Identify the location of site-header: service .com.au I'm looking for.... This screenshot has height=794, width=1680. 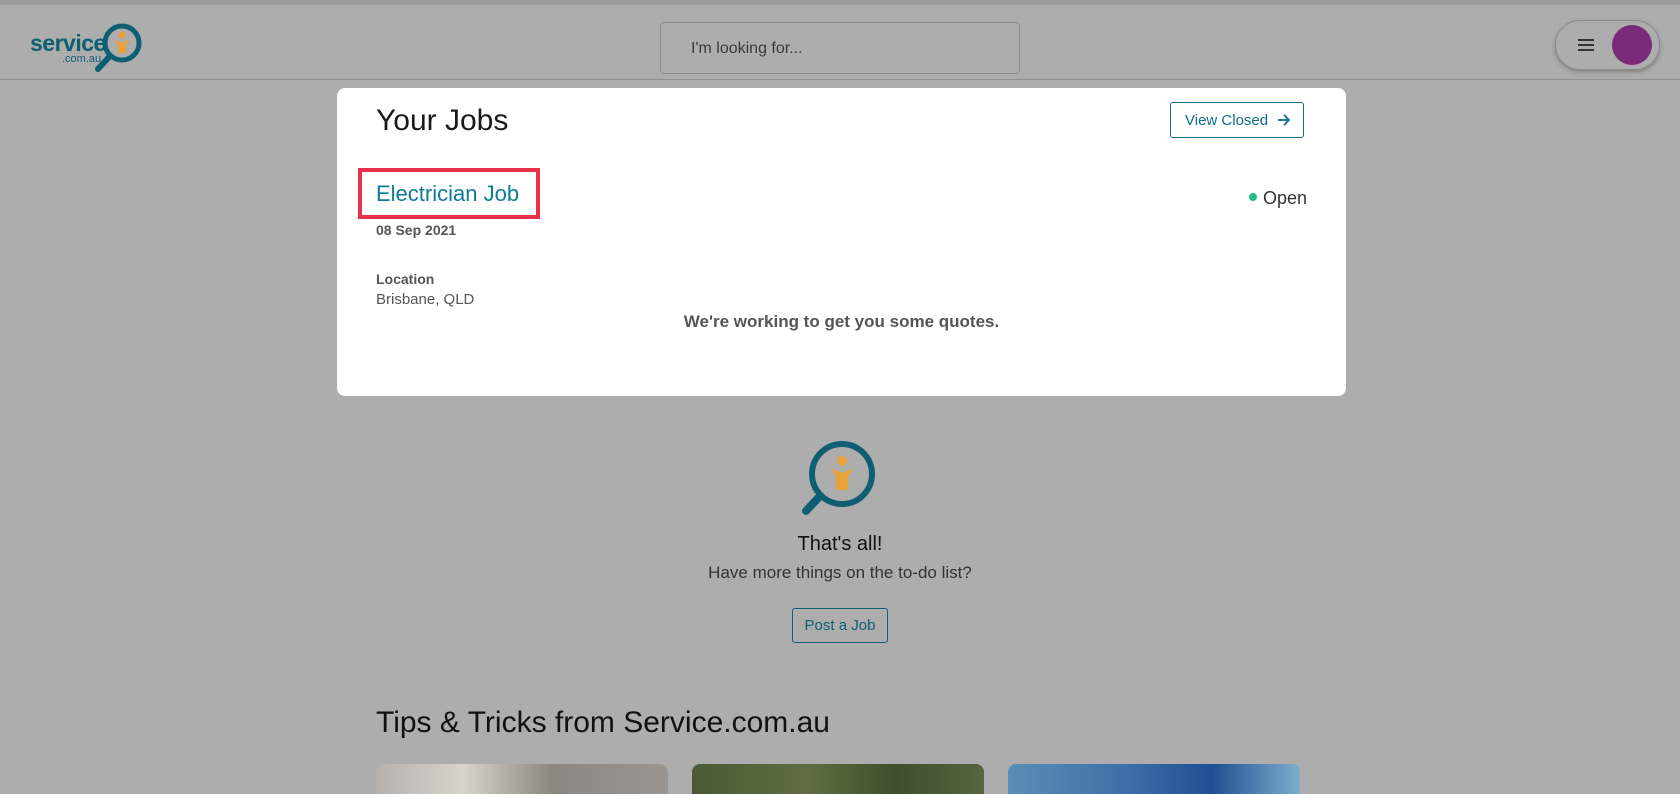
(840, 42).